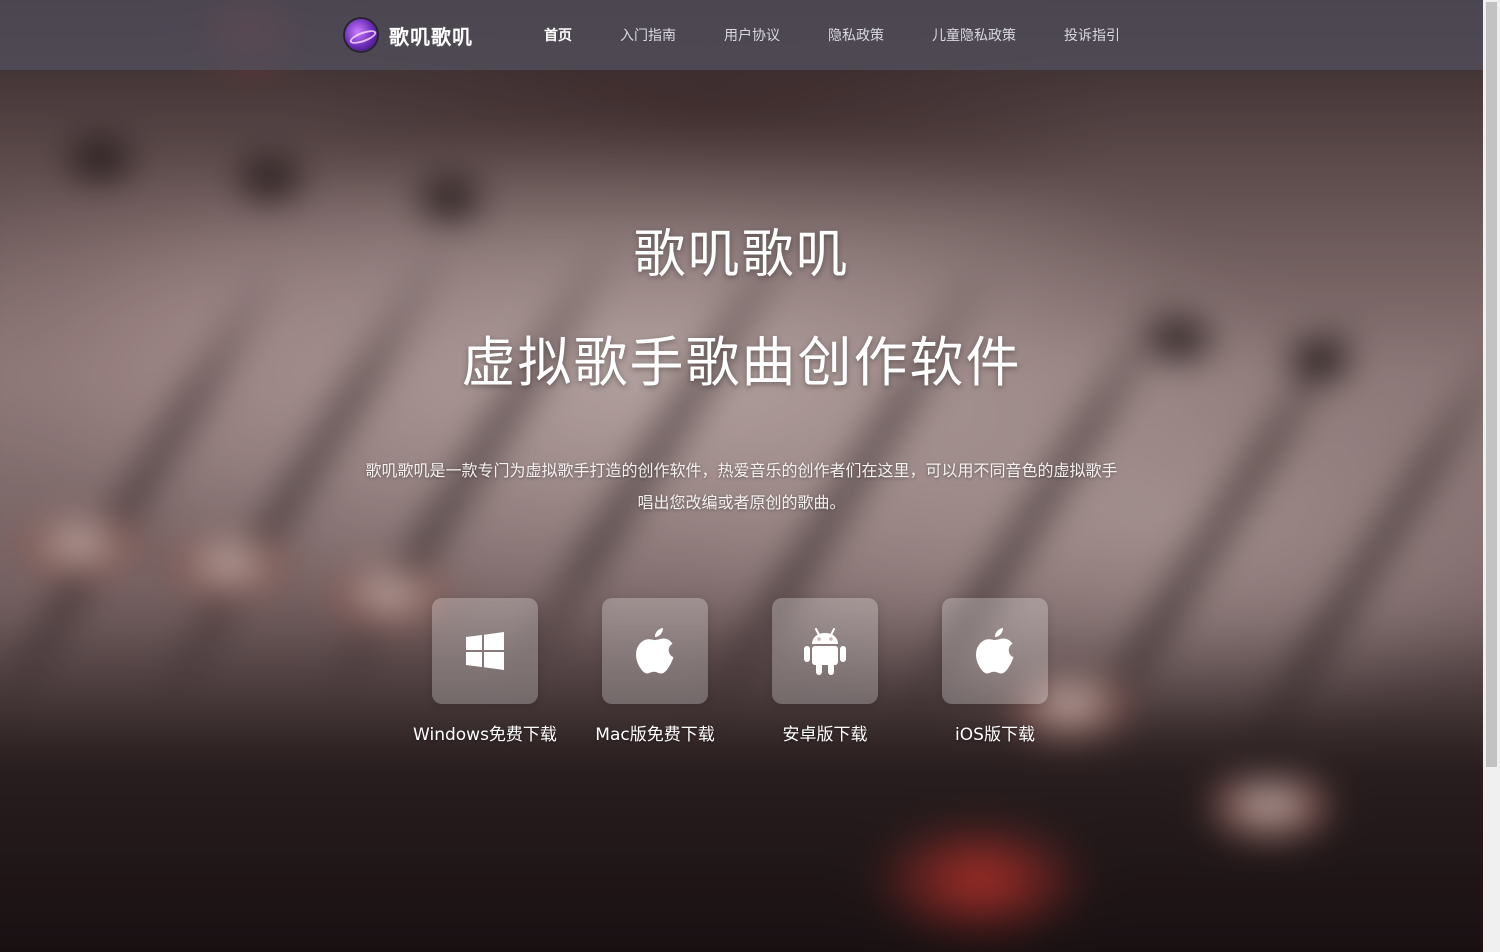 The height and width of the screenshot is (952, 1500). I want to click on site-logo: 歌叽歌叽, so click(409, 35).